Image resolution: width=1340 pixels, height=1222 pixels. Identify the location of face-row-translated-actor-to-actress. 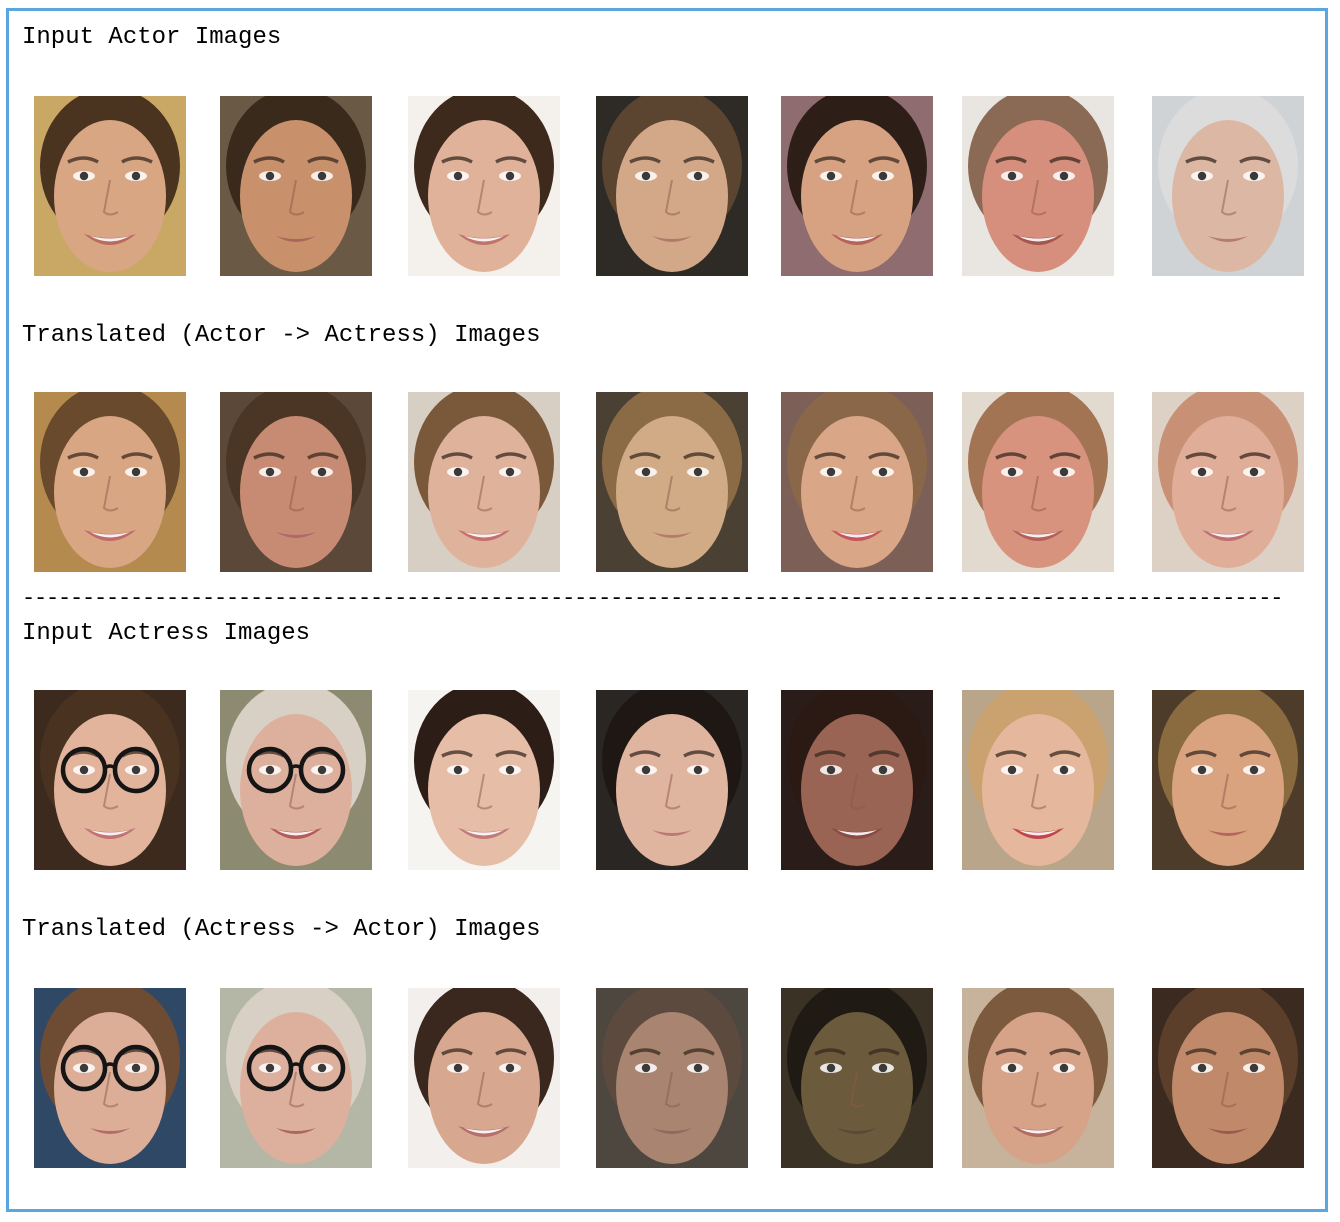
(670, 483).